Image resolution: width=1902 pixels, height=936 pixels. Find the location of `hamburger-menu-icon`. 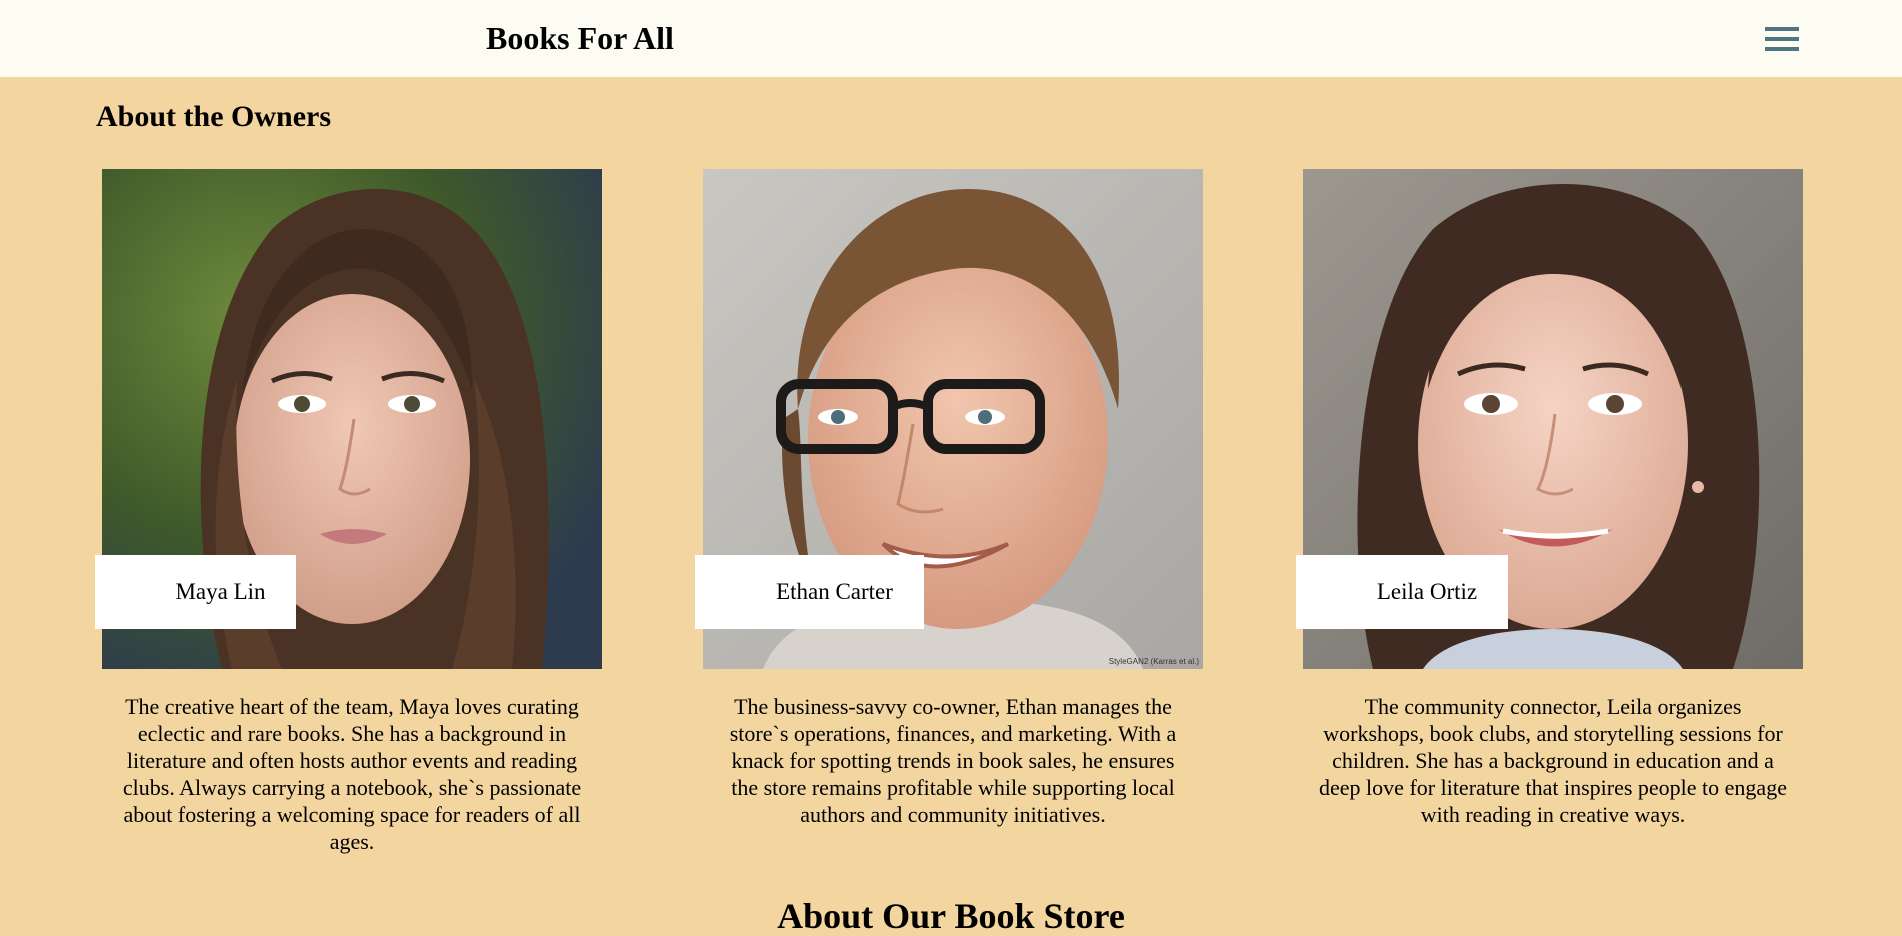

hamburger-menu-icon is located at coordinates (1782, 40).